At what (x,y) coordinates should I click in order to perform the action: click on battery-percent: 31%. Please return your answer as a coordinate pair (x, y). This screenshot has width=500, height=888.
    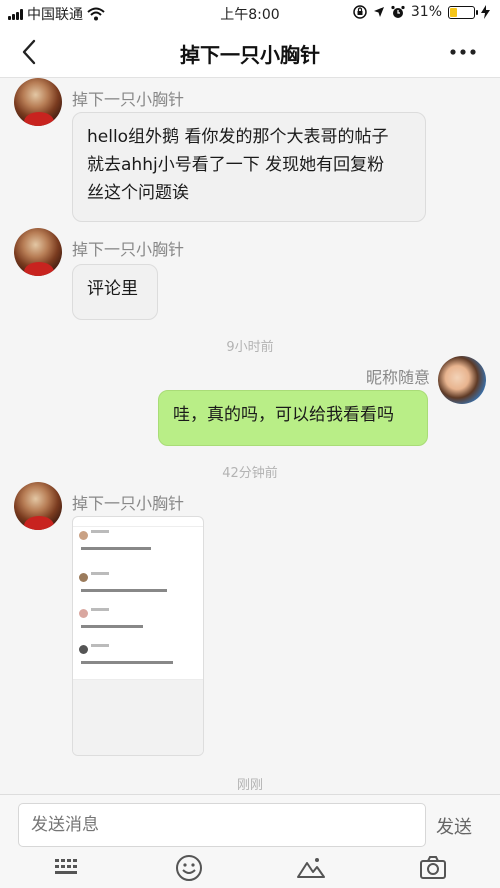
    Looking at the image, I should click on (426, 12).